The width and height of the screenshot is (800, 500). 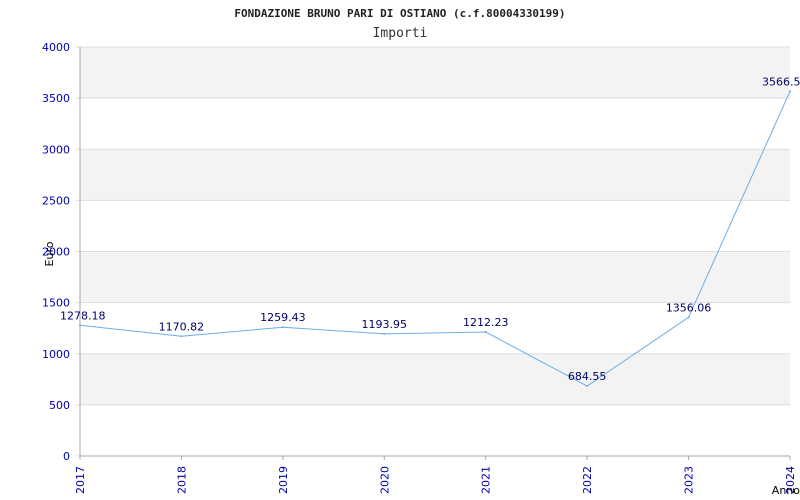 I want to click on y-tick-label: 3500, so click(x=56, y=98).